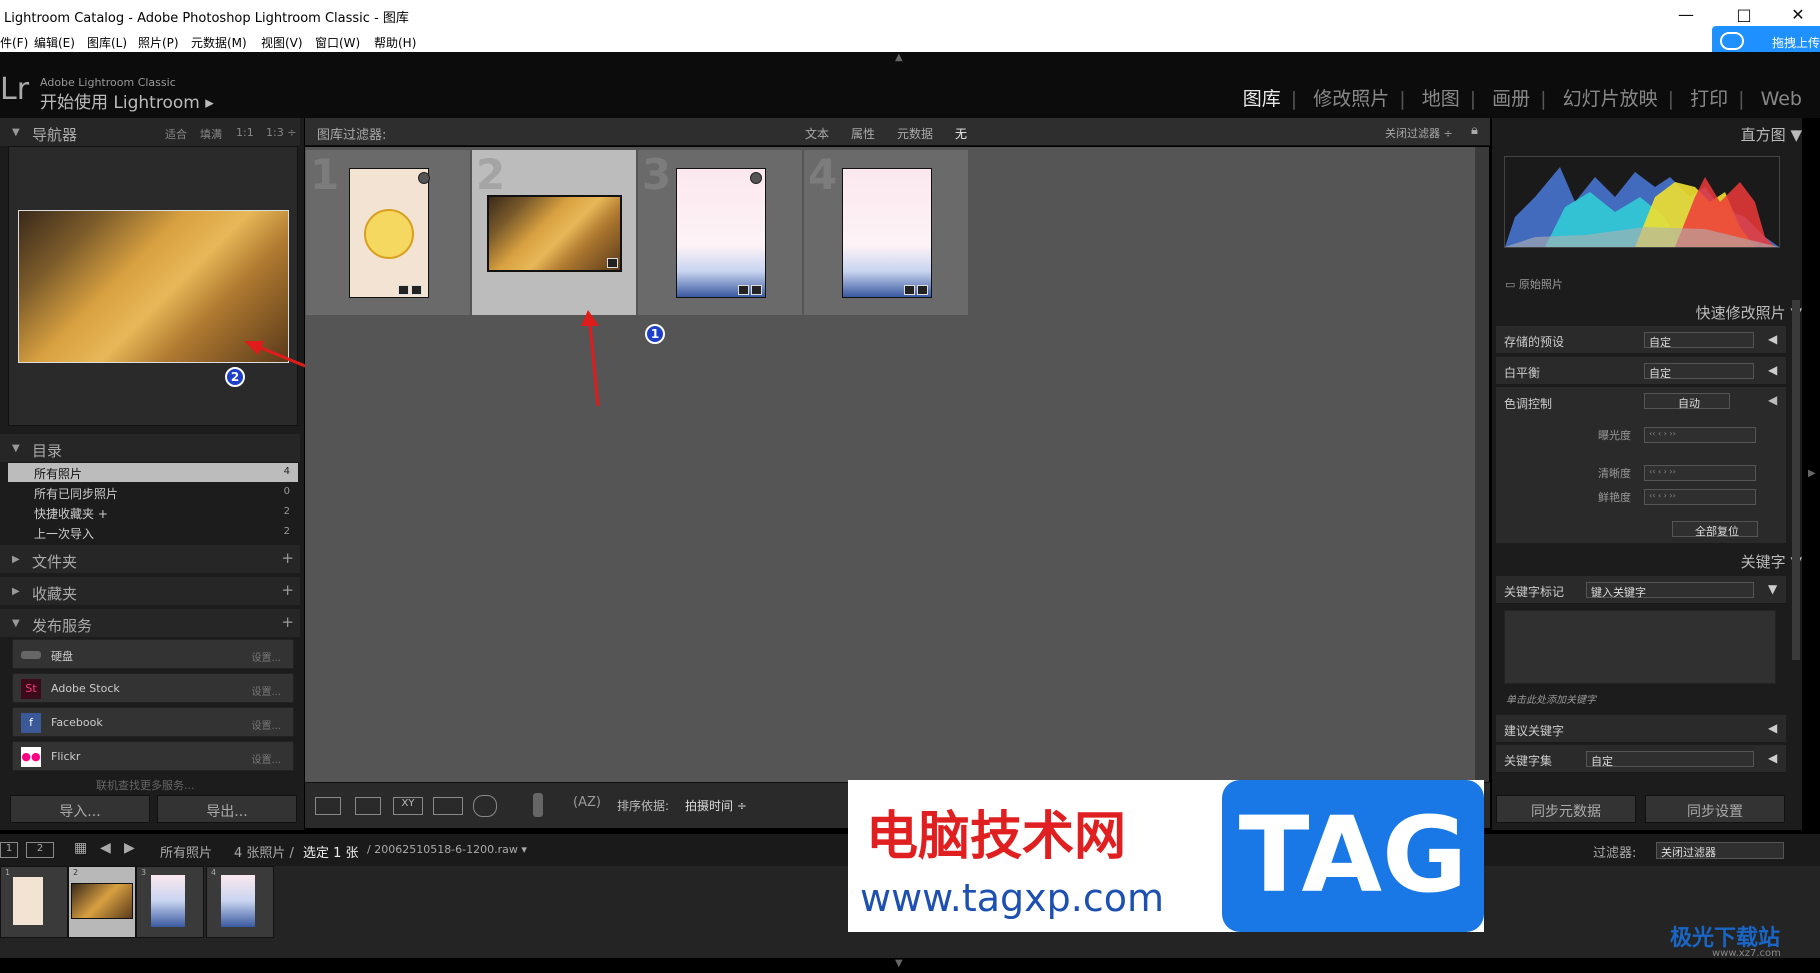  What do you see at coordinates (1441, 99) in the screenshot?
I see `module-map: 地图` at bounding box center [1441, 99].